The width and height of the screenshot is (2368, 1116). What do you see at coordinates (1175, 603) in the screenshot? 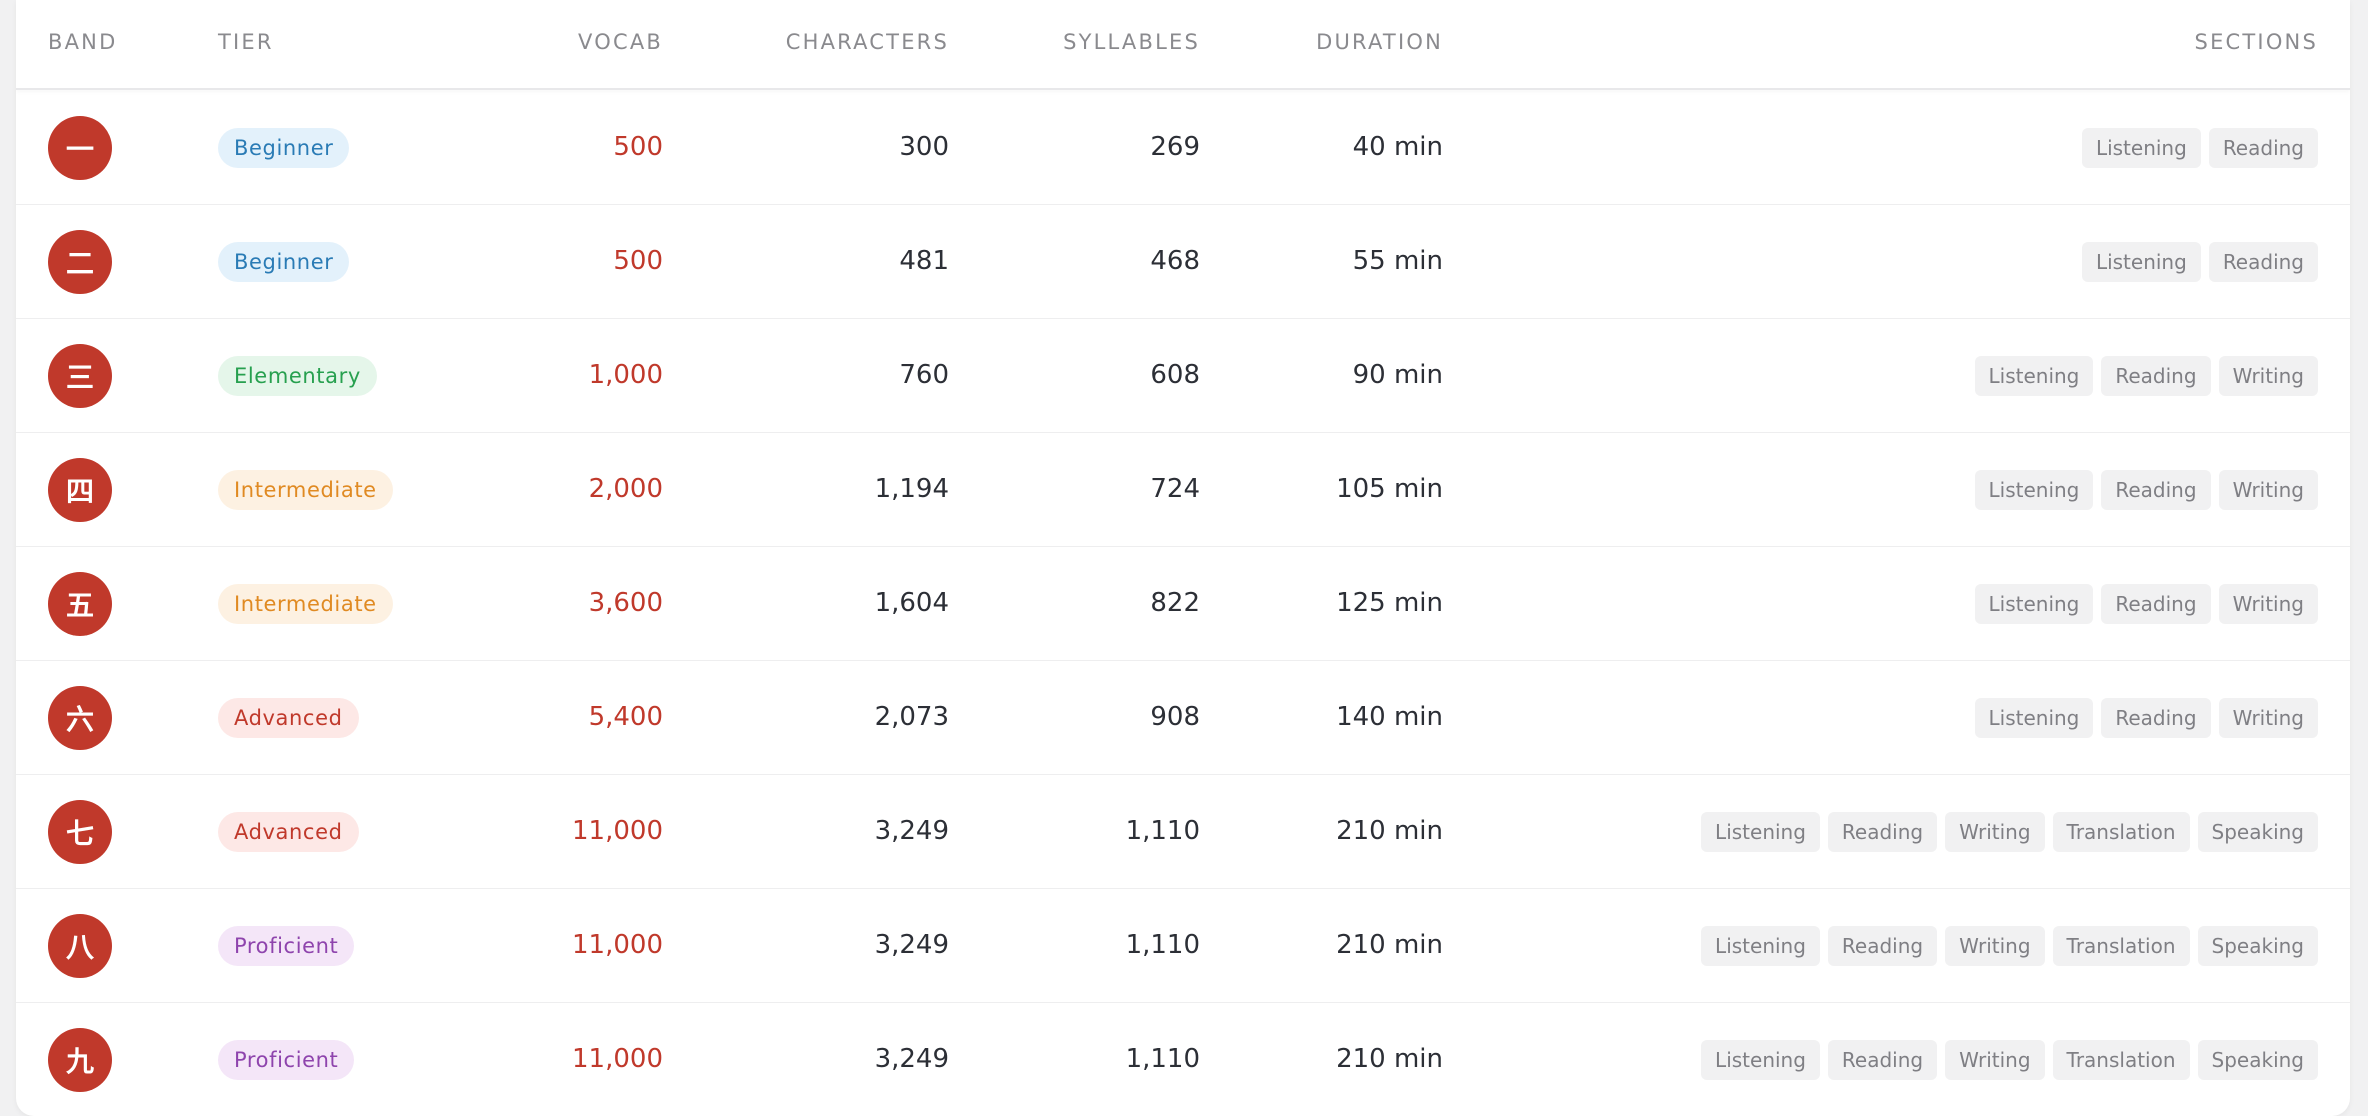
I see `syllables-value: 822` at bounding box center [1175, 603].